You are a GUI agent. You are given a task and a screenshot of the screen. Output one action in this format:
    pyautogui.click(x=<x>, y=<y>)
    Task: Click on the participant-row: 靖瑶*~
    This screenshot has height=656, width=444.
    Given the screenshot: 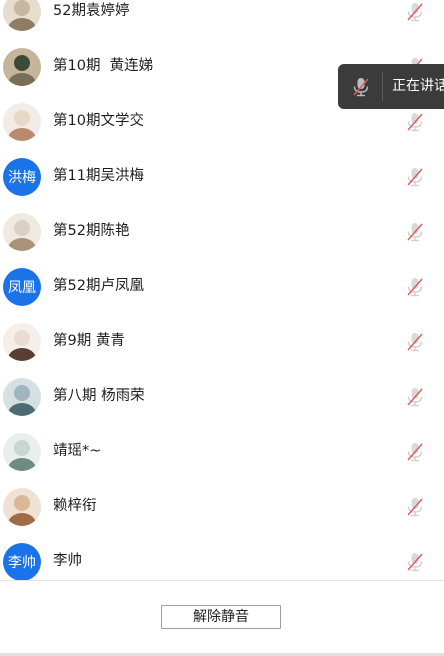 What is the action you would take?
    pyautogui.click(x=222, y=451)
    